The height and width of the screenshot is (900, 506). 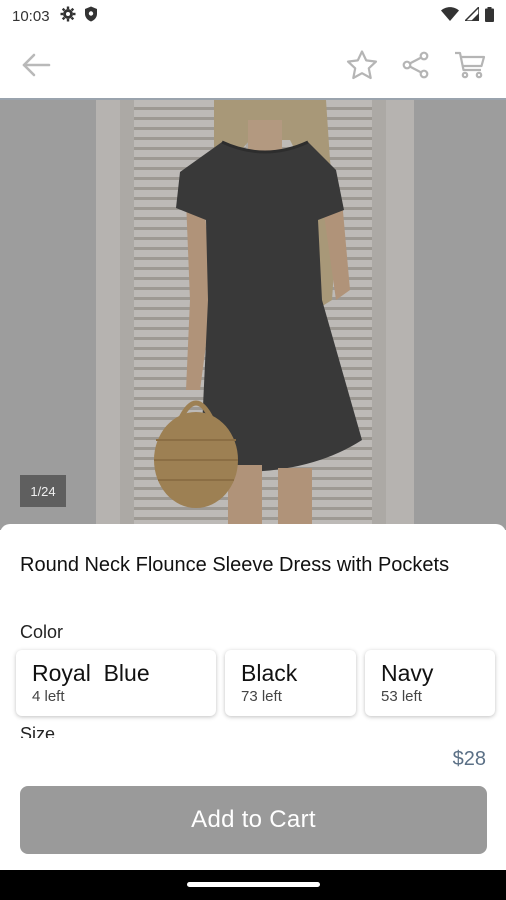 I want to click on back-arrow-icon, so click(x=36, y=65).